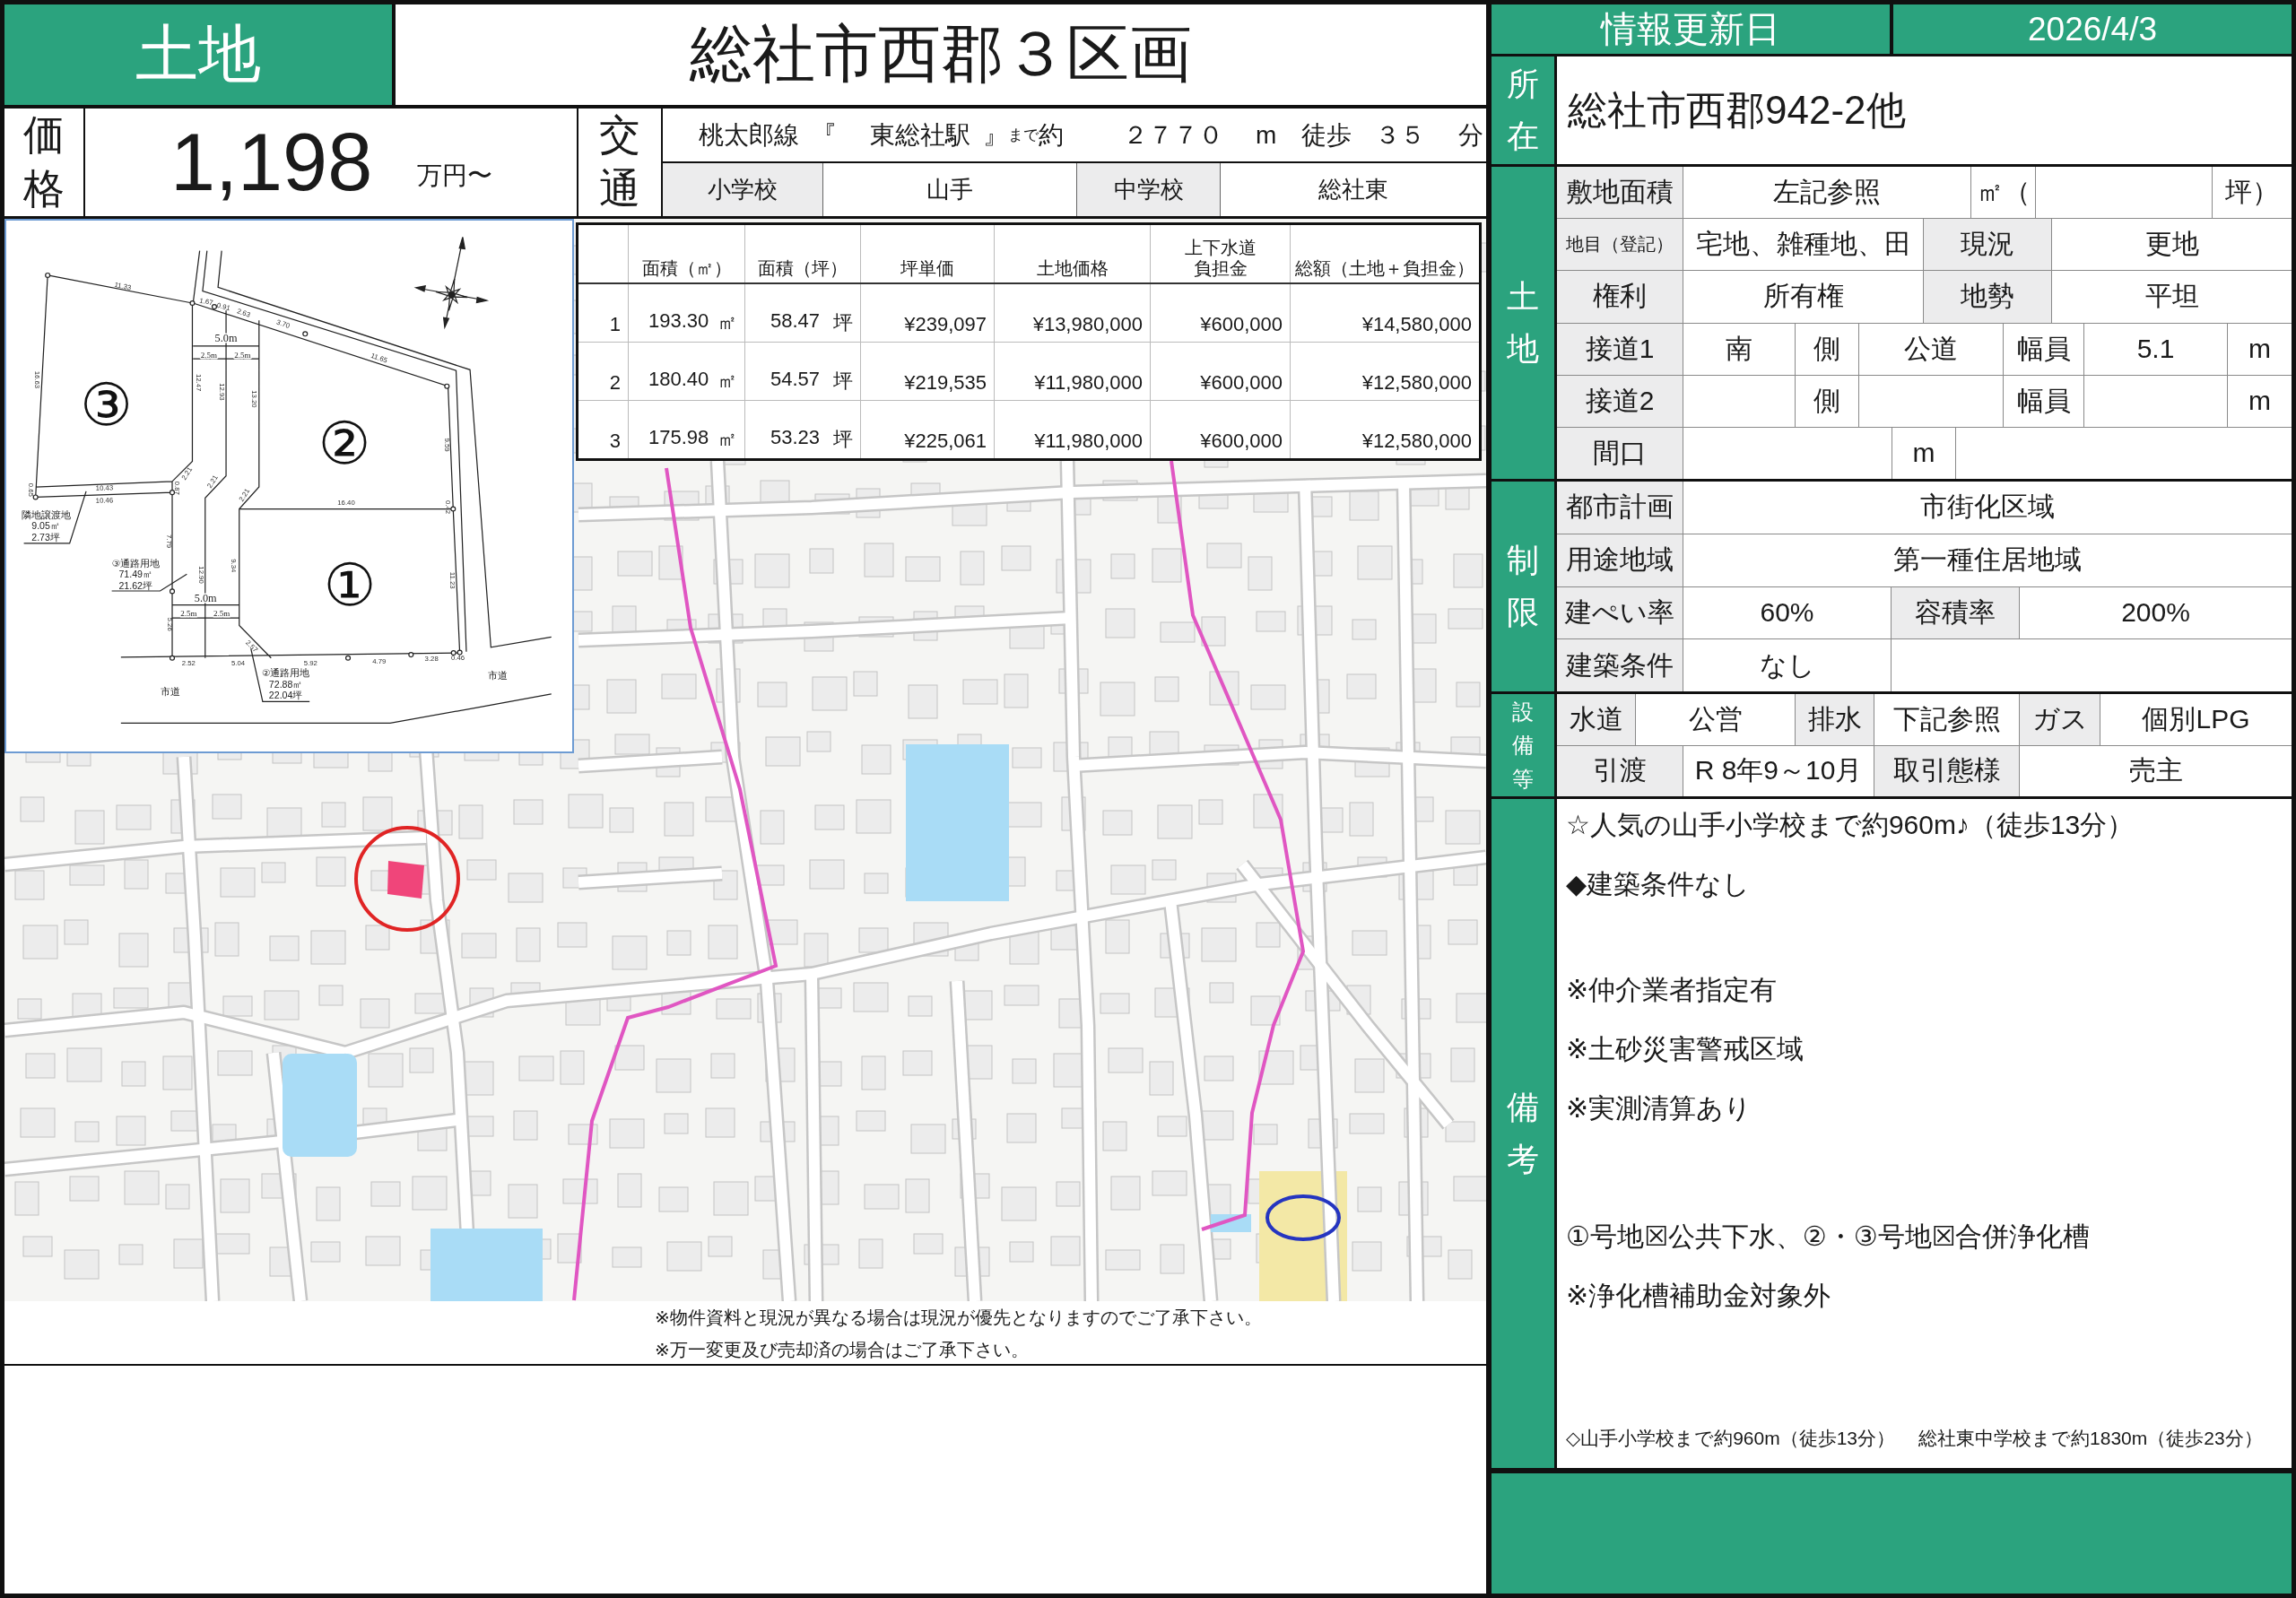  I want to click on price-amount: 1,198, so click(271, 162).